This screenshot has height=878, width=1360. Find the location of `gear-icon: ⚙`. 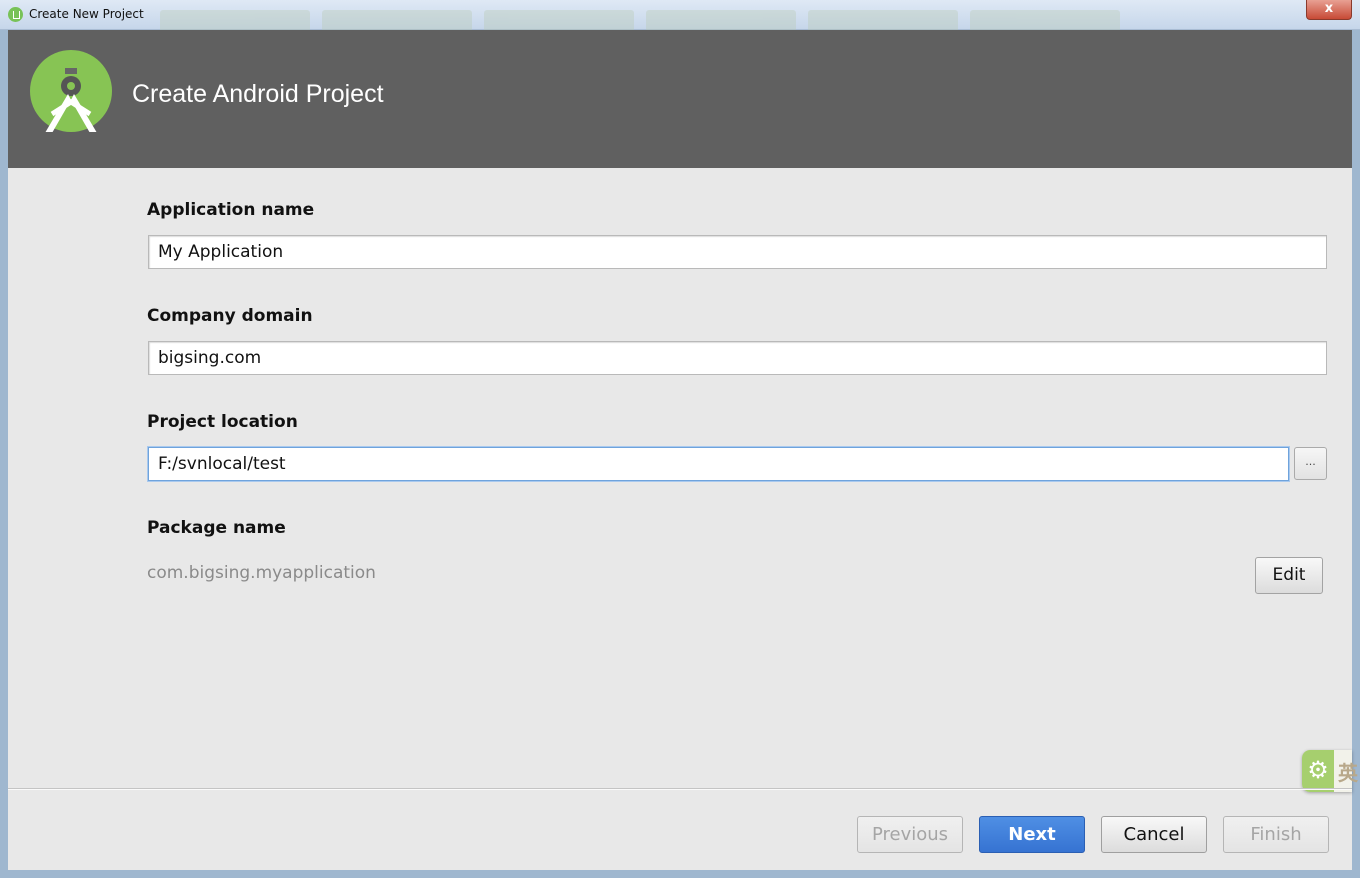

gear-icon: ⚙ is located at coordinates (1318, 771).